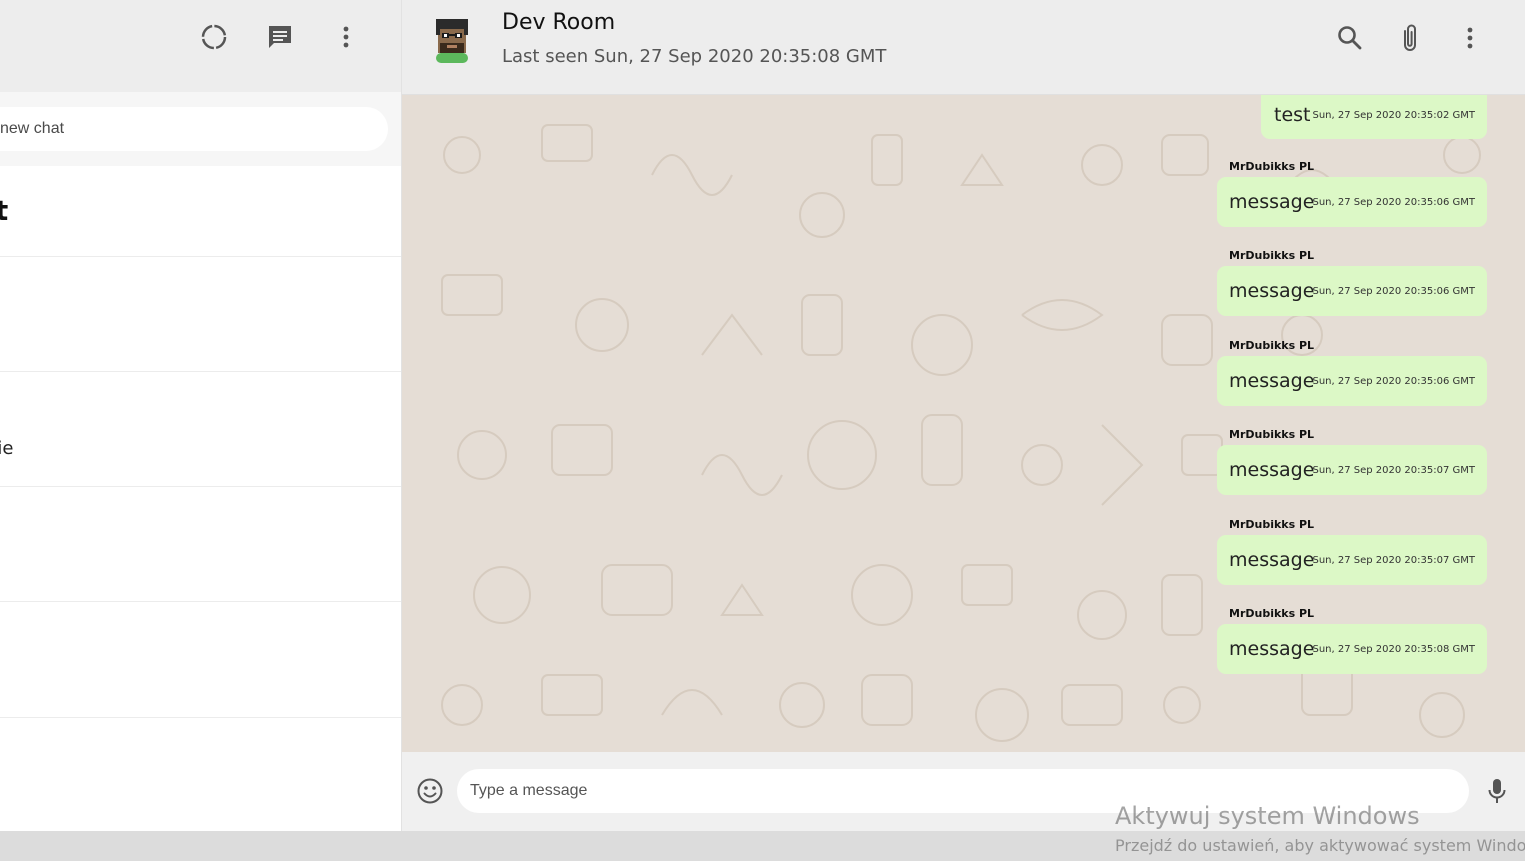 The width and height of the screenshot is (1525, 861). I want to click on chat-list-item: nie, so click(200, 429).